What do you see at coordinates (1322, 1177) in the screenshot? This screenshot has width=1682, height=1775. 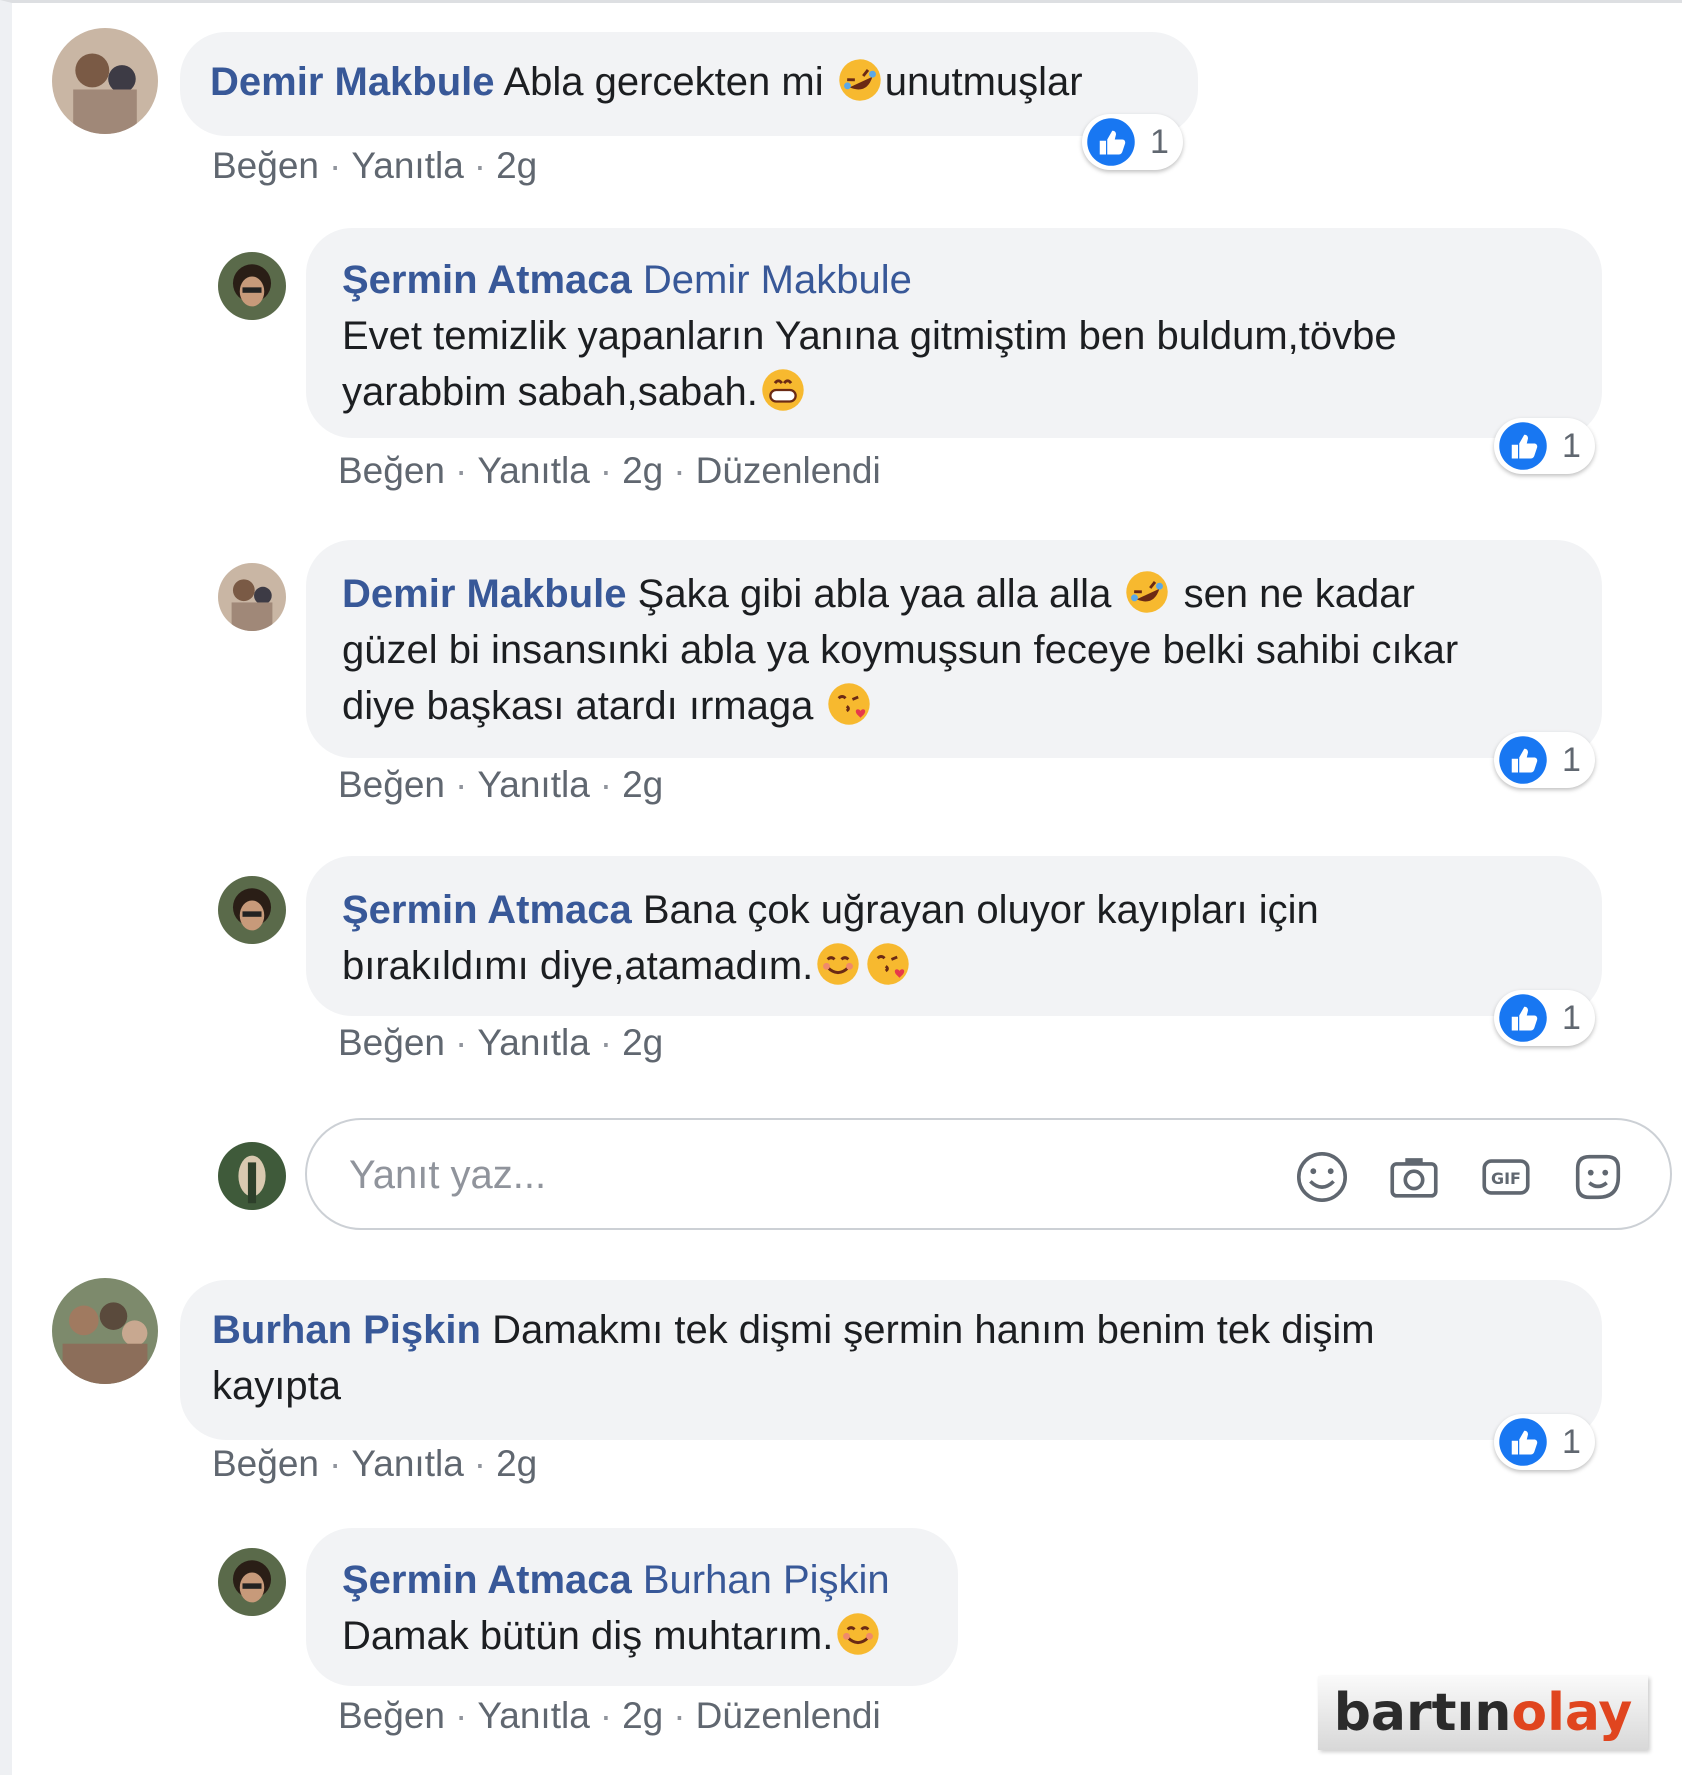 I see `emoji-icon` at bounding box center [1322, 1177].